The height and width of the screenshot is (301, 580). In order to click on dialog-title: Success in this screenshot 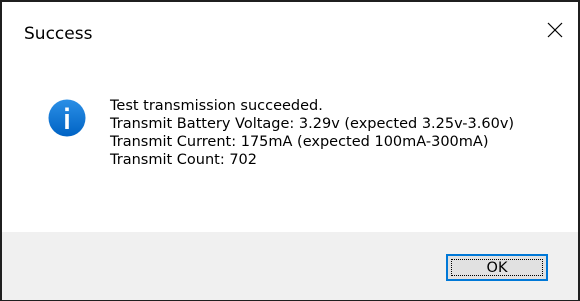, I will do `click(58, 34)`.